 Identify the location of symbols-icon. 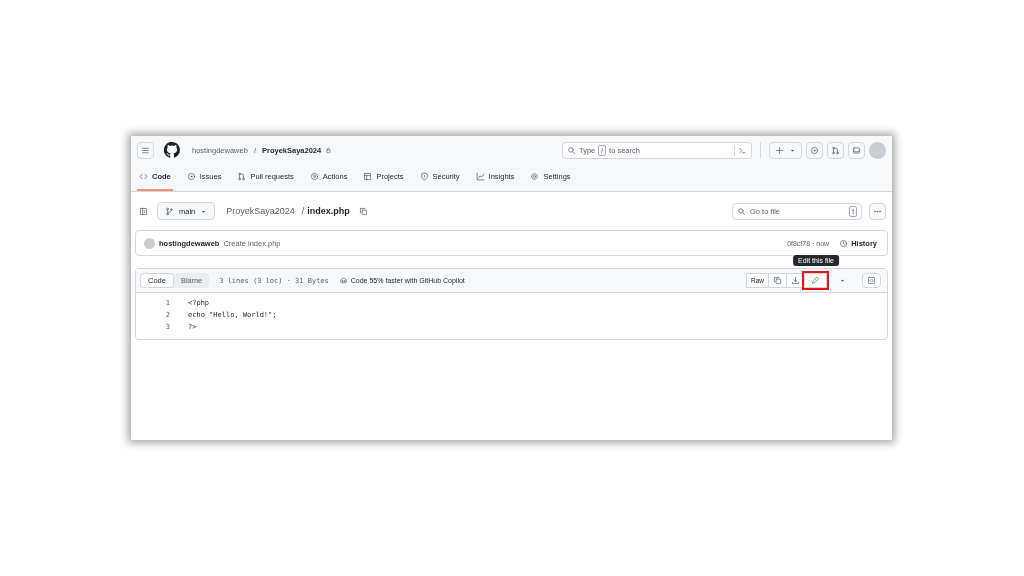
(871, 280).